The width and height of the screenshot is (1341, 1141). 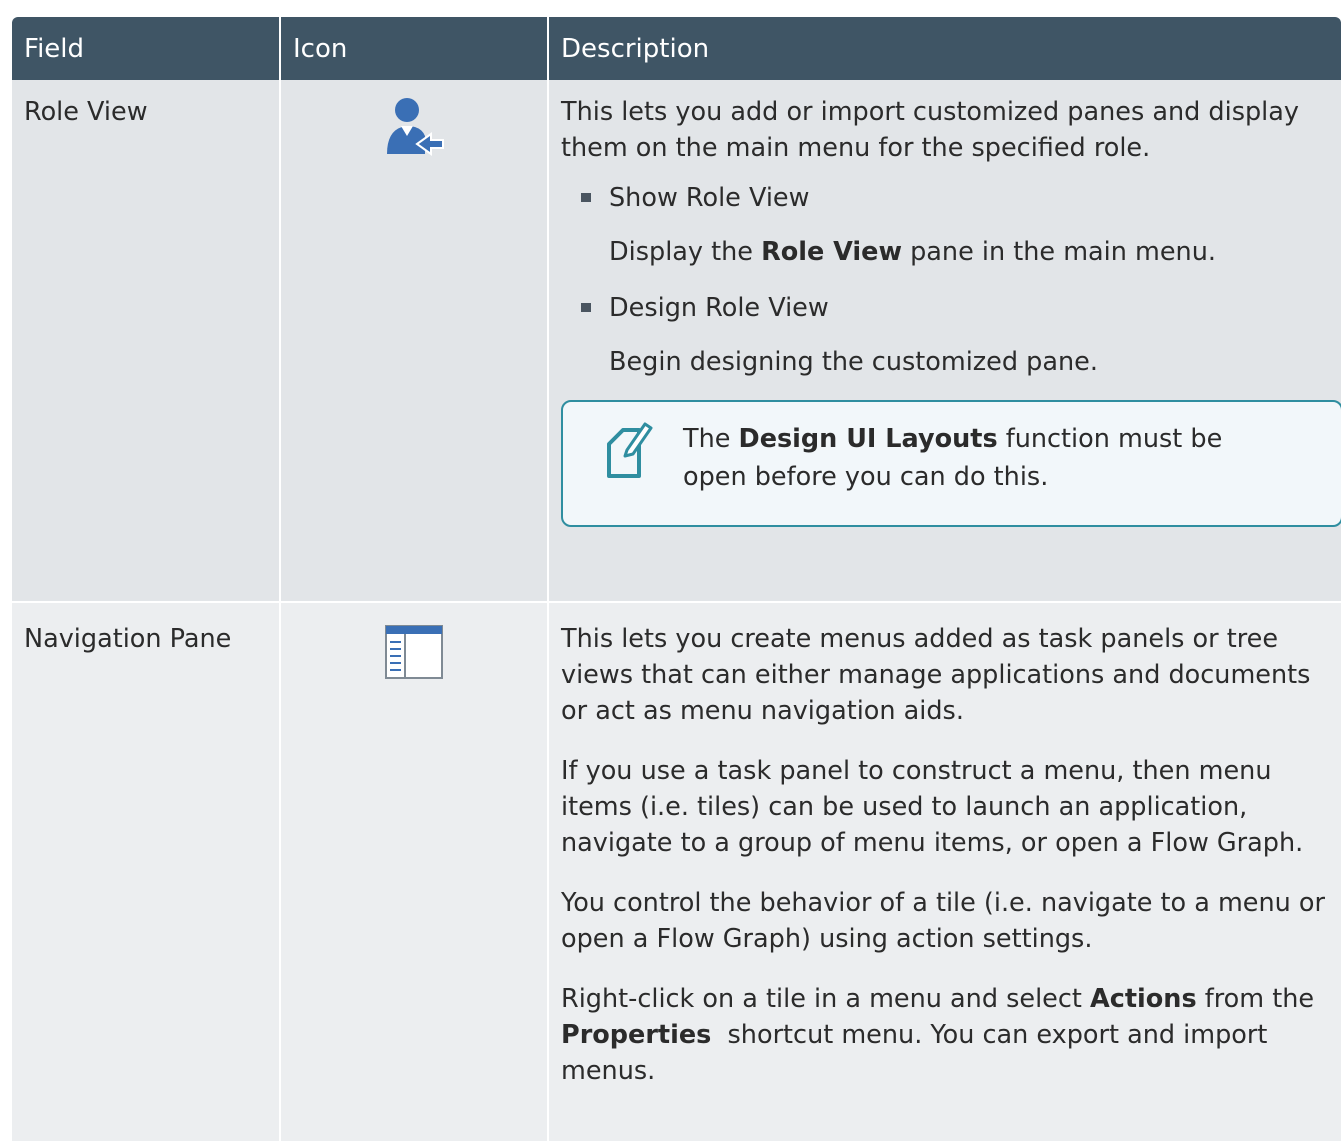 What do you see at coordinates (128, 639) in the screenshot?
I see `field-name: Navigation Pane` at bounding box center [128, 639].